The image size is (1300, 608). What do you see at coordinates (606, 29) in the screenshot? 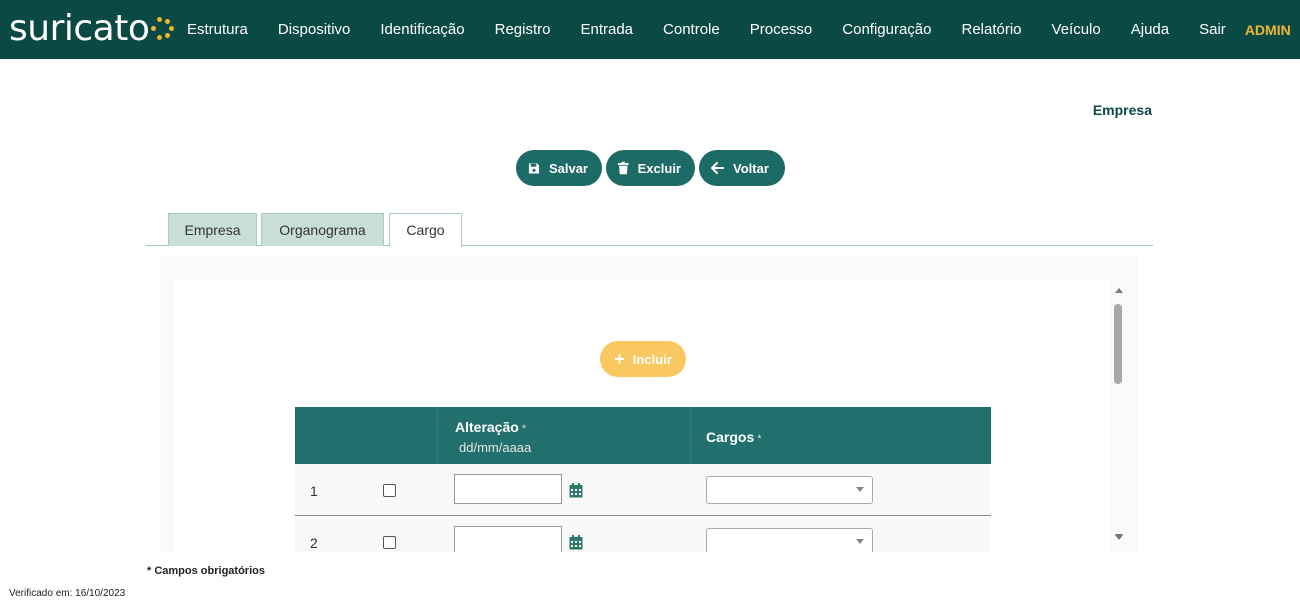
I see `nav-entrada: Entrada` at bounding box center [606, 29].